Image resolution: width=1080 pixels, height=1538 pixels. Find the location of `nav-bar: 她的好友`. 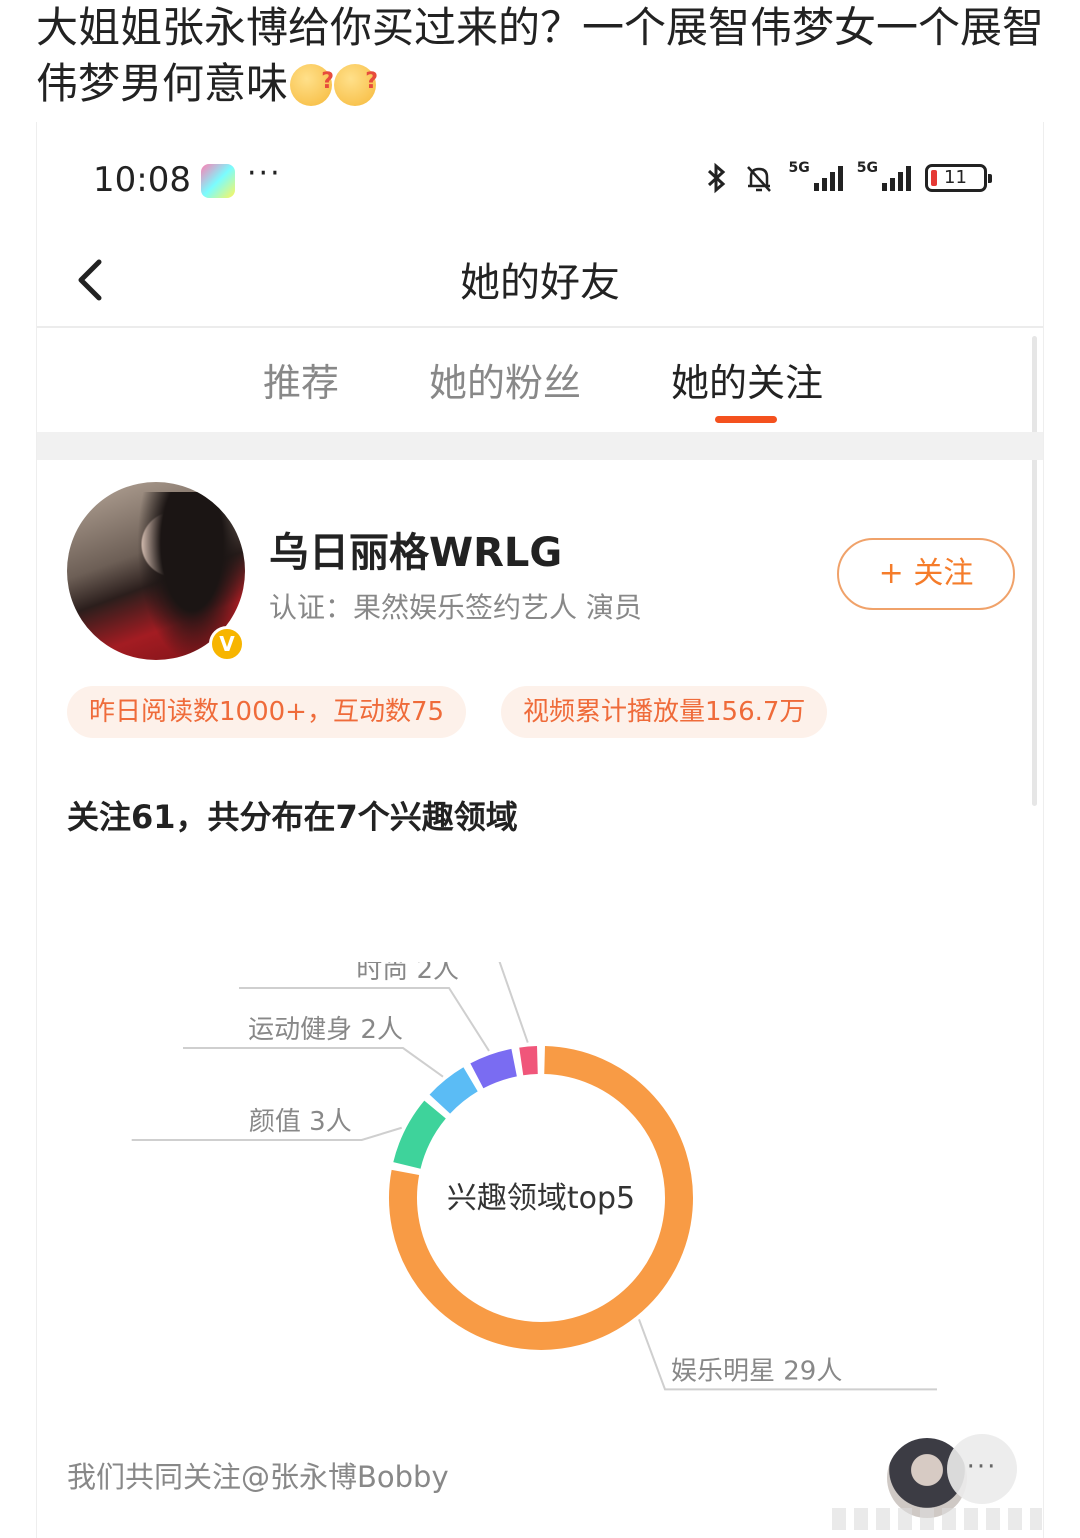

nav-bar: 她的好友 is located at coordinates (540, 280).